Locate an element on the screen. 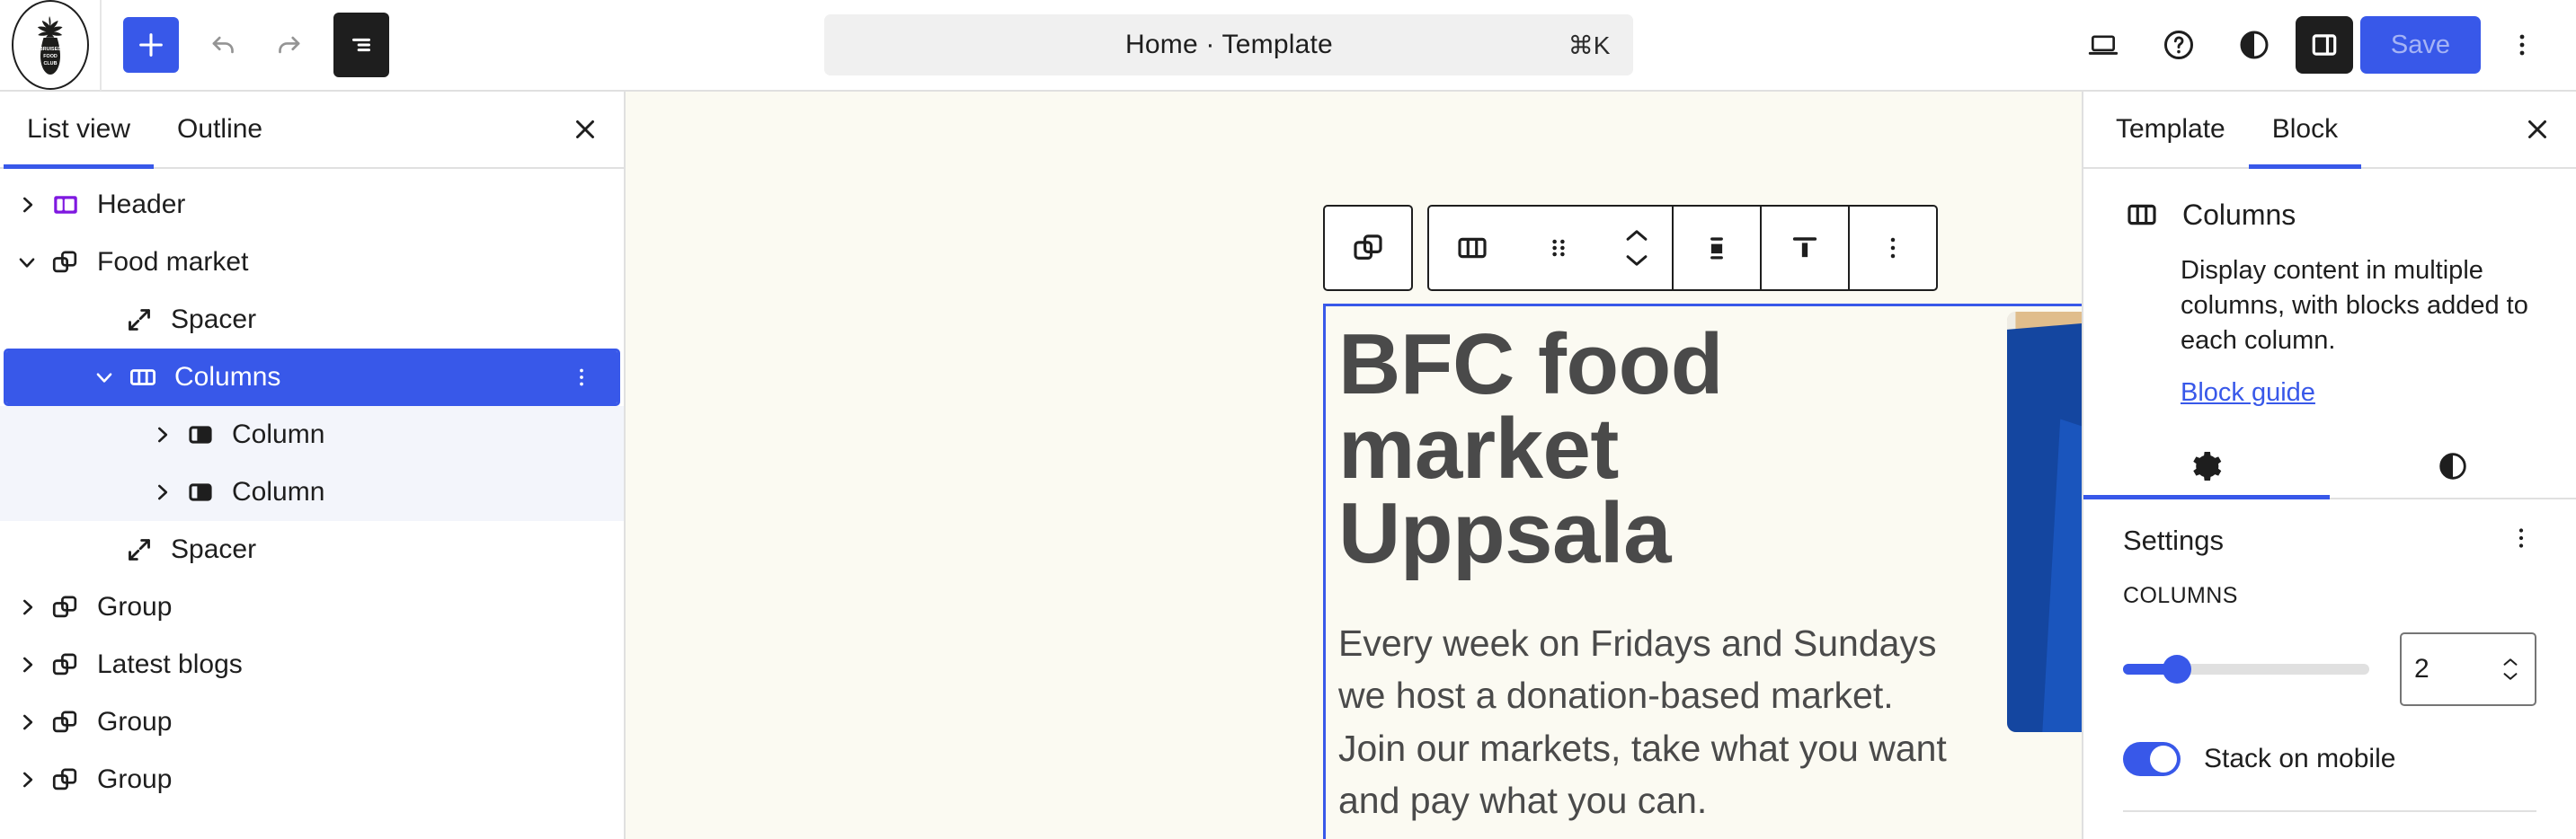  block-toolbar is located at coordinates (1630, 248).